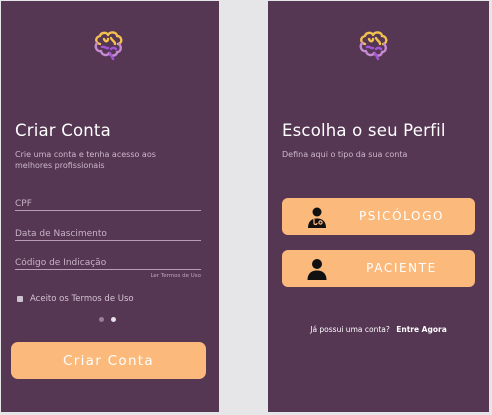  I want to click on login-prompt: Já possui uma conta? Entre Agora, so click(378, 329).